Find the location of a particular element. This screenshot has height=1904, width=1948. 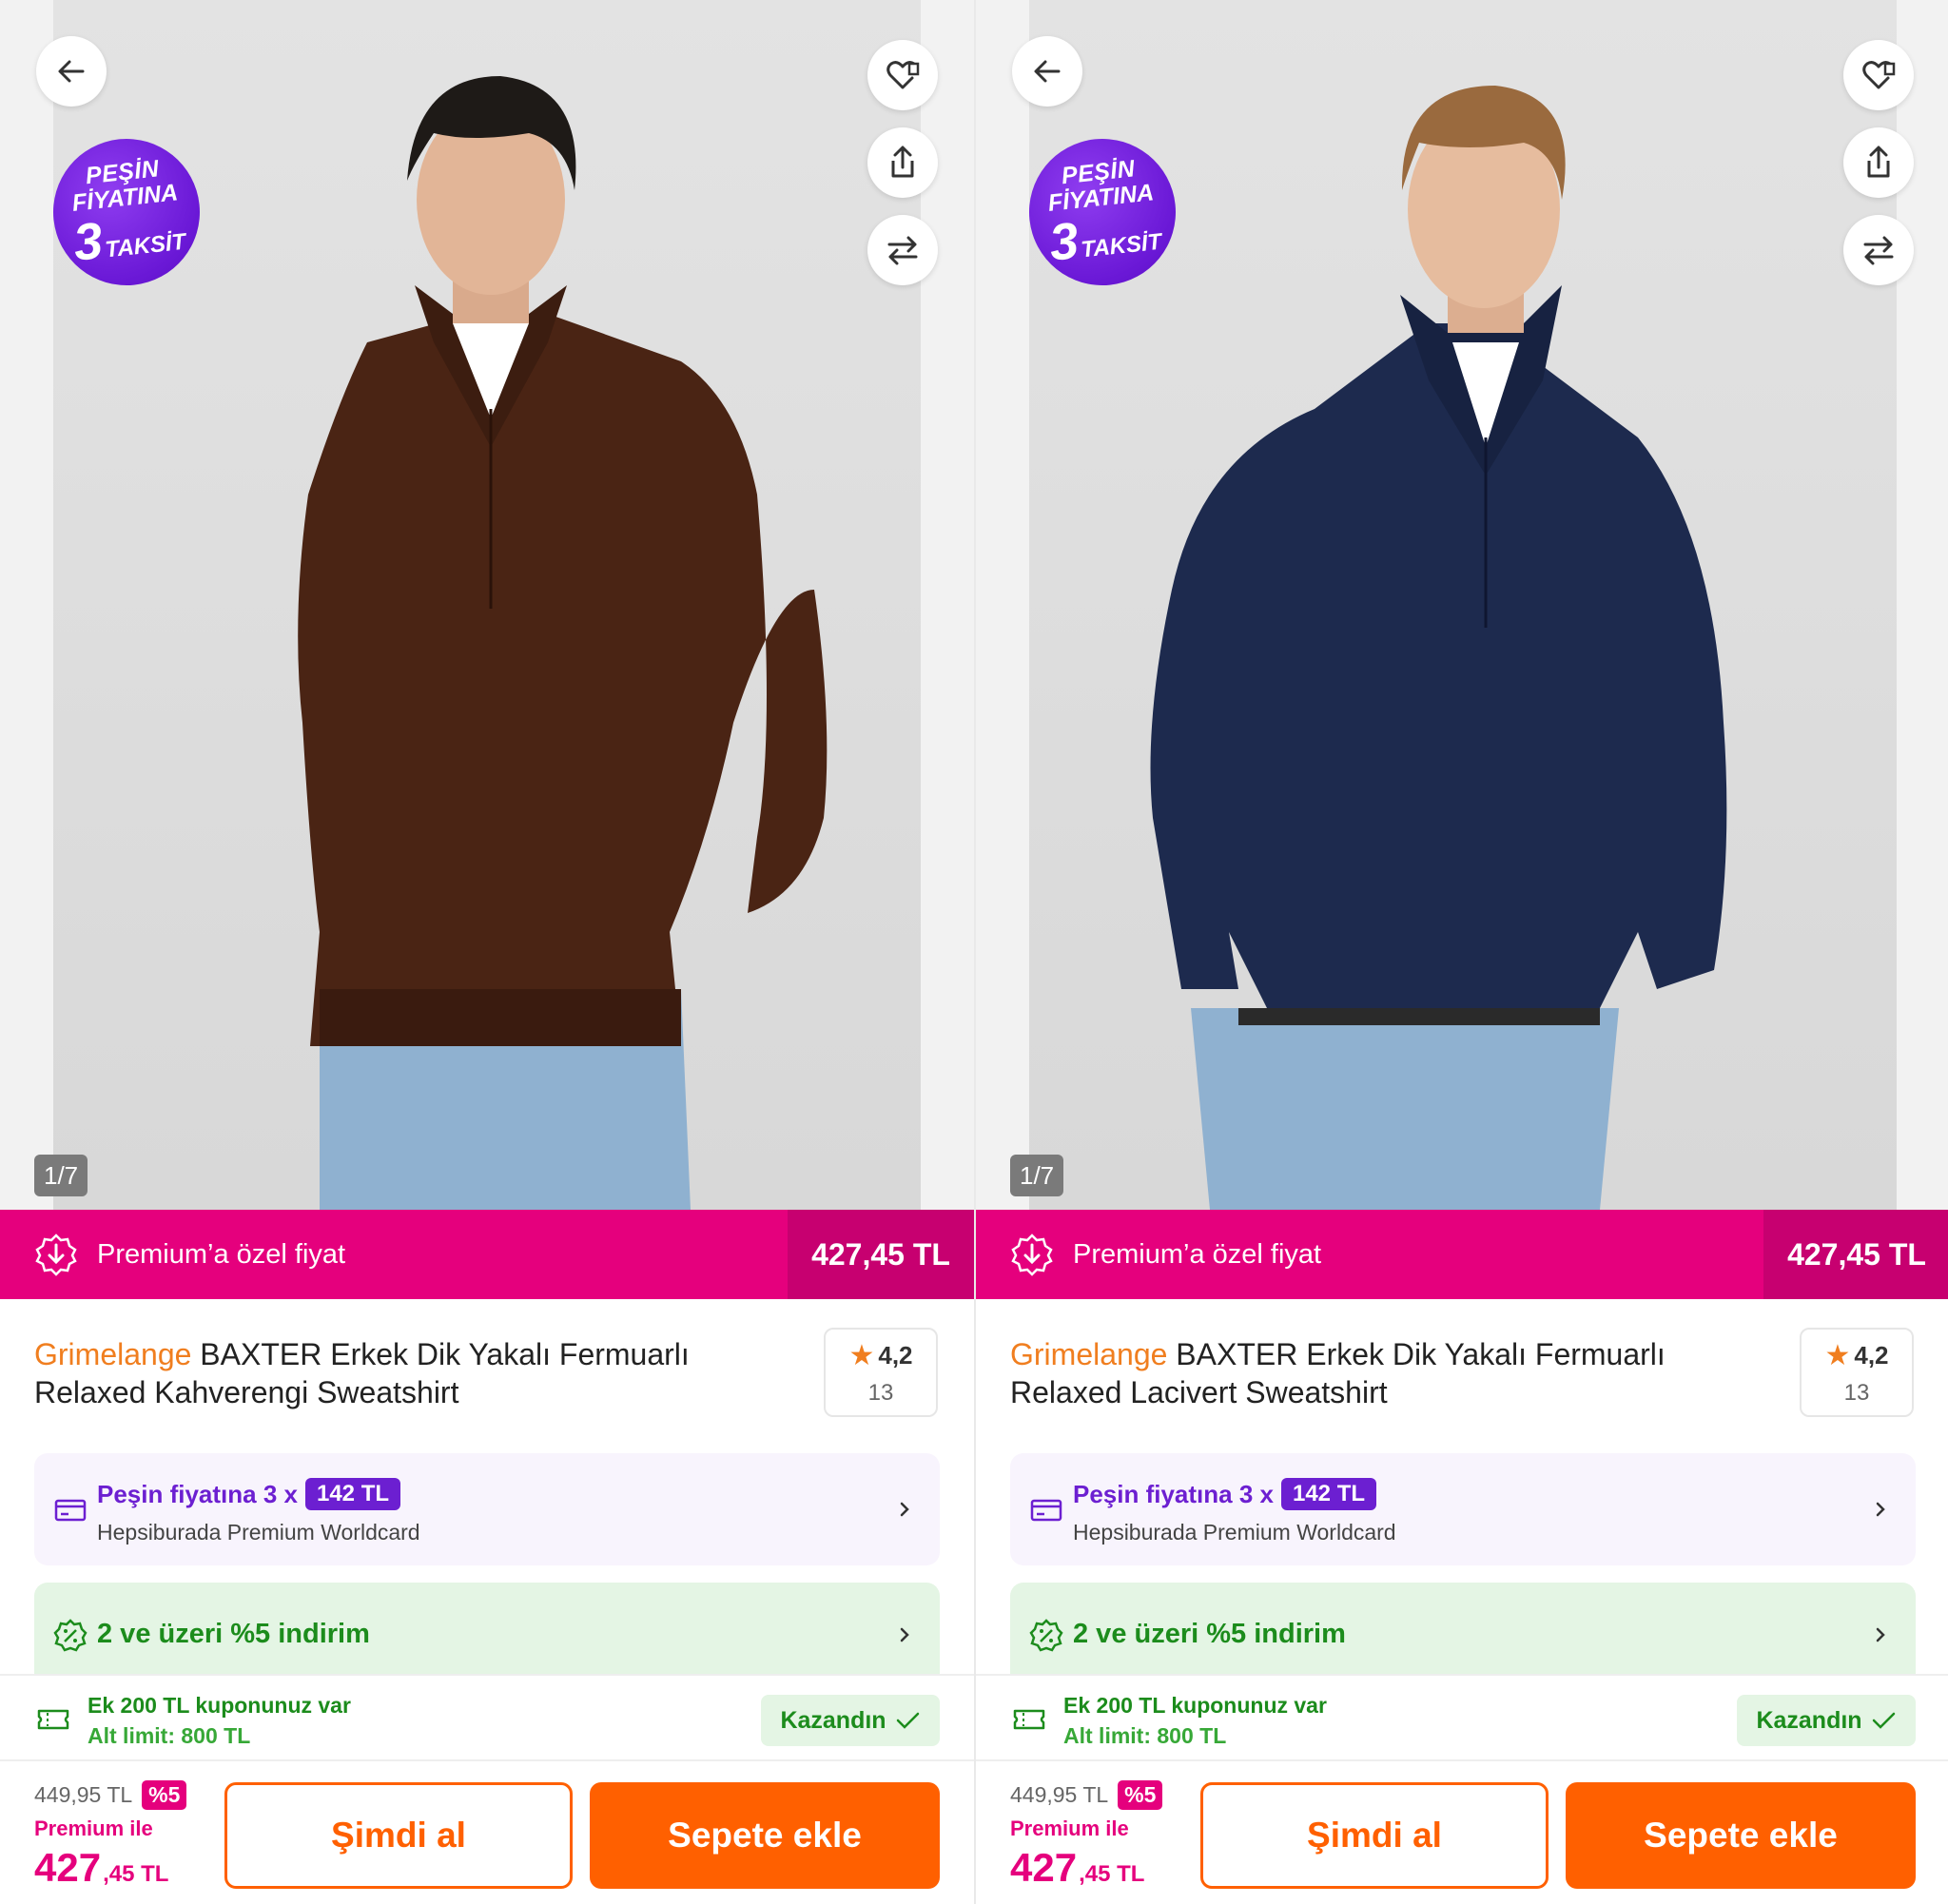

rating-score-row: ★ 4,2 is located at coordinates (880, 1355).